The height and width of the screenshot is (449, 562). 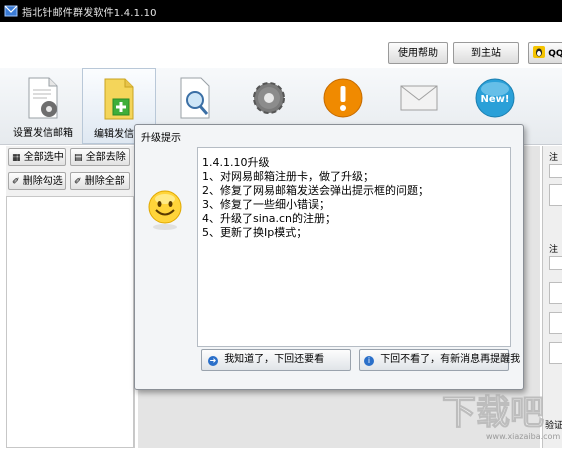 What do you see at coordinates (255, 232) in the screenshot?
I see `release-note-item: 5、更新了换Ip模式；` at bounding box center [255, 232].